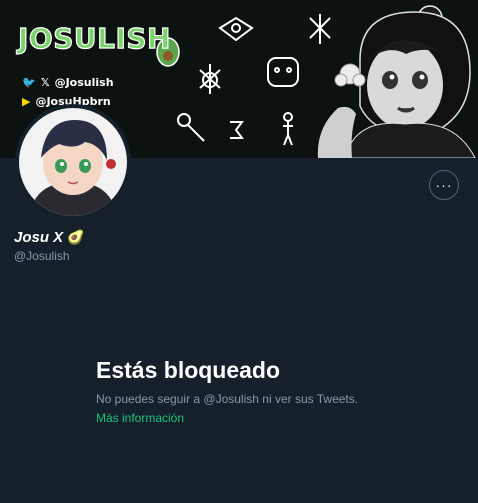  What do you see at coordinates (94, 38) in the screenshot?
I see `banner-brand-text: JOSULISH` at bounding box center [94, 38].